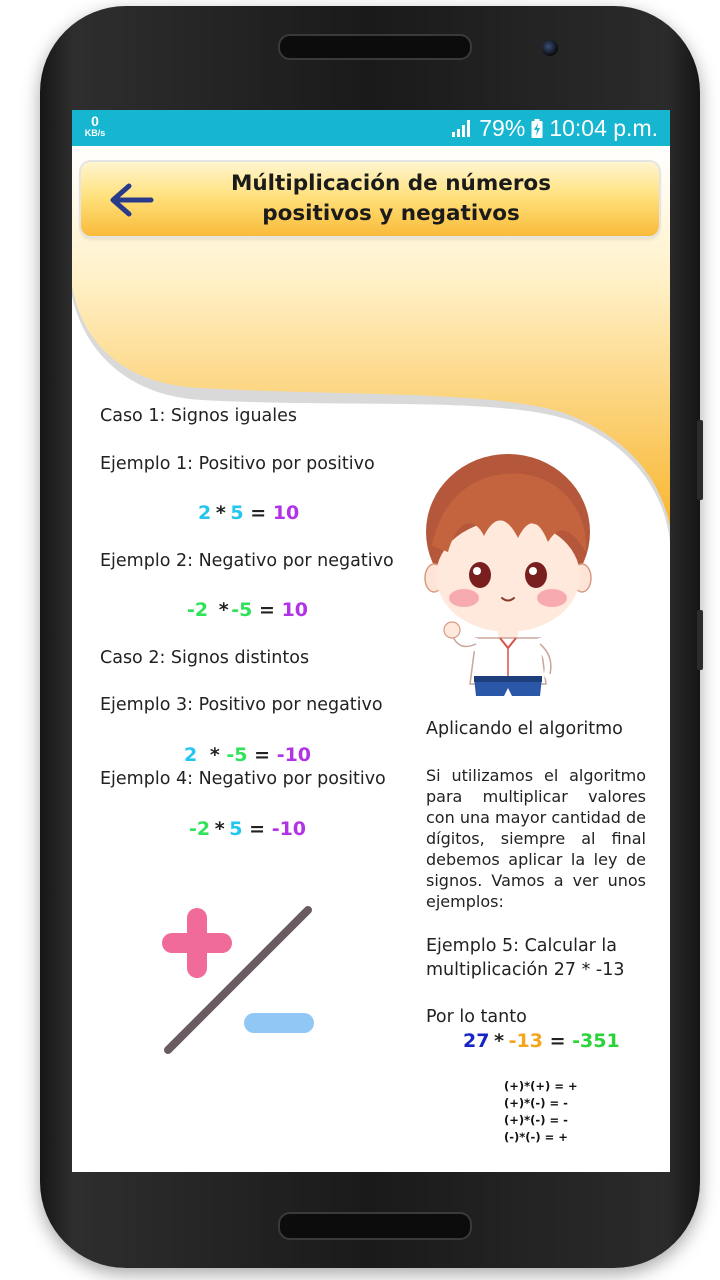  I want to click on ejemplo4-label: Ejemplo 4: Negativo por positivo, so click(243, 779).